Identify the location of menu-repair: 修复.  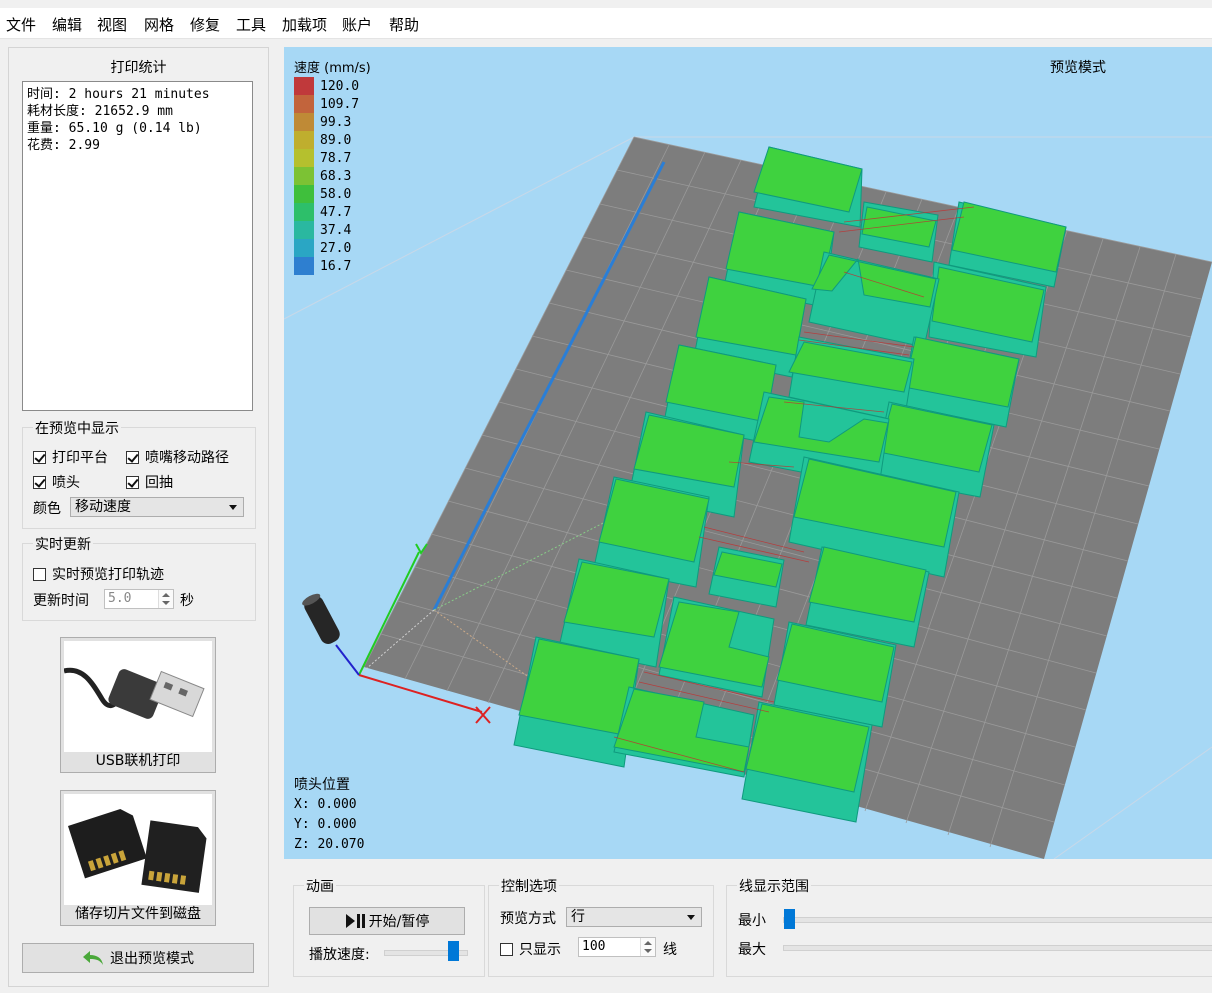
(205, 24).